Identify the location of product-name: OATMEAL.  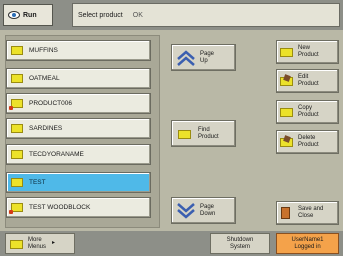
(44, 78).